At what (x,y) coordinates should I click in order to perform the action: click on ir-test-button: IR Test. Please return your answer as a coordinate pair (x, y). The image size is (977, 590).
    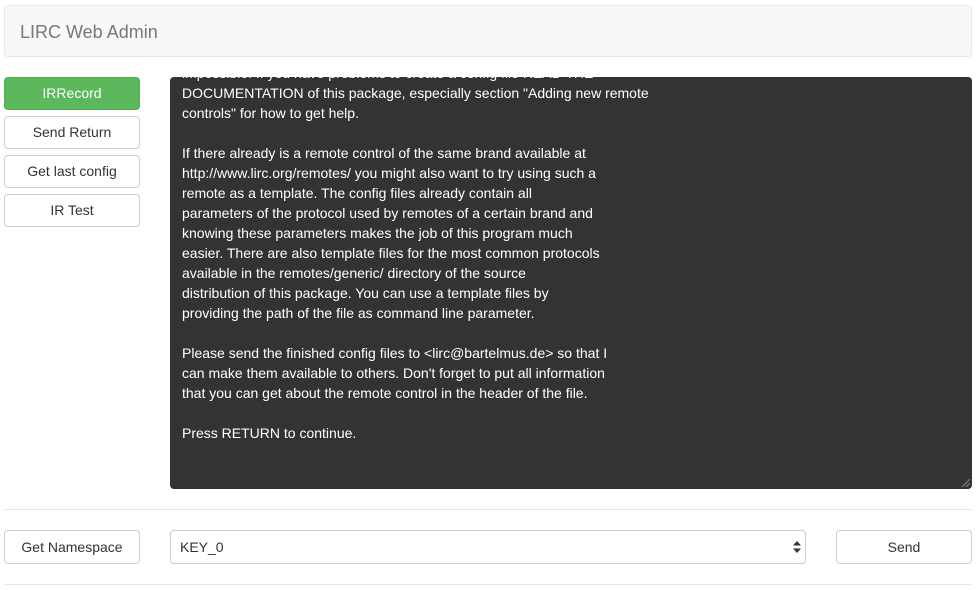
    Looking at the image, I should click on (72, 210).